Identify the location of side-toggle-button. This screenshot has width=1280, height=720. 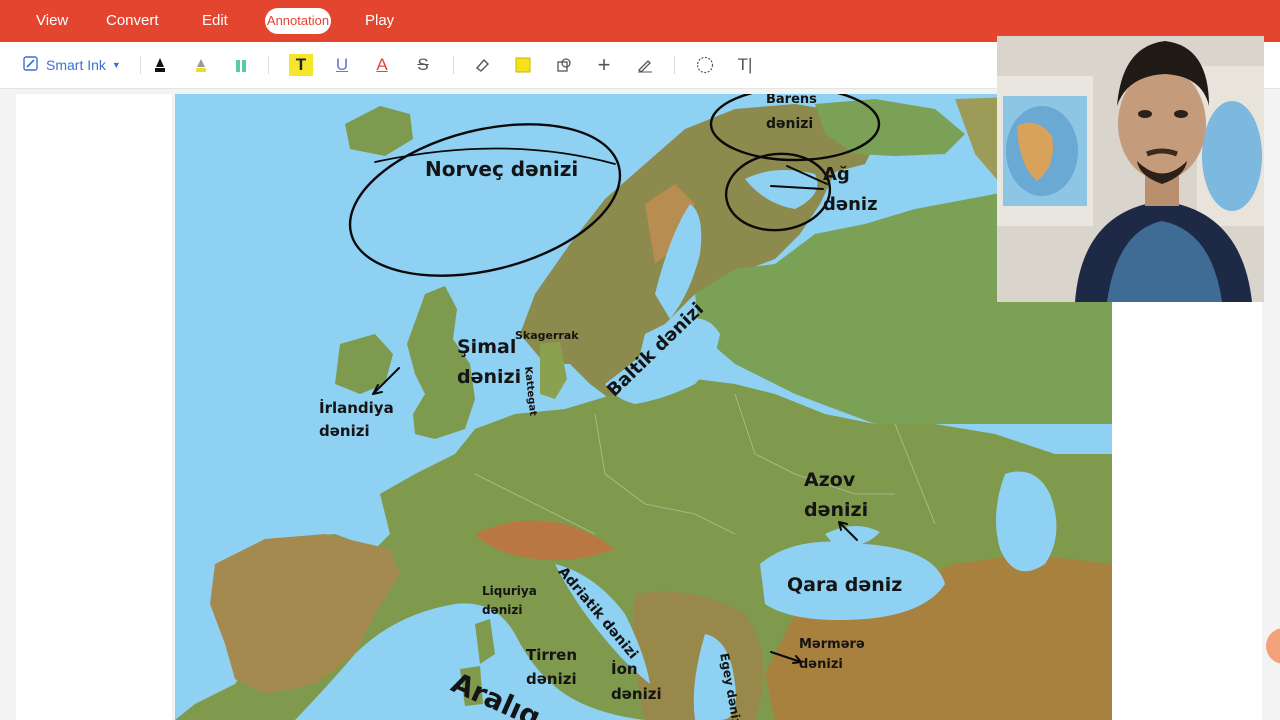
(1273, 646).